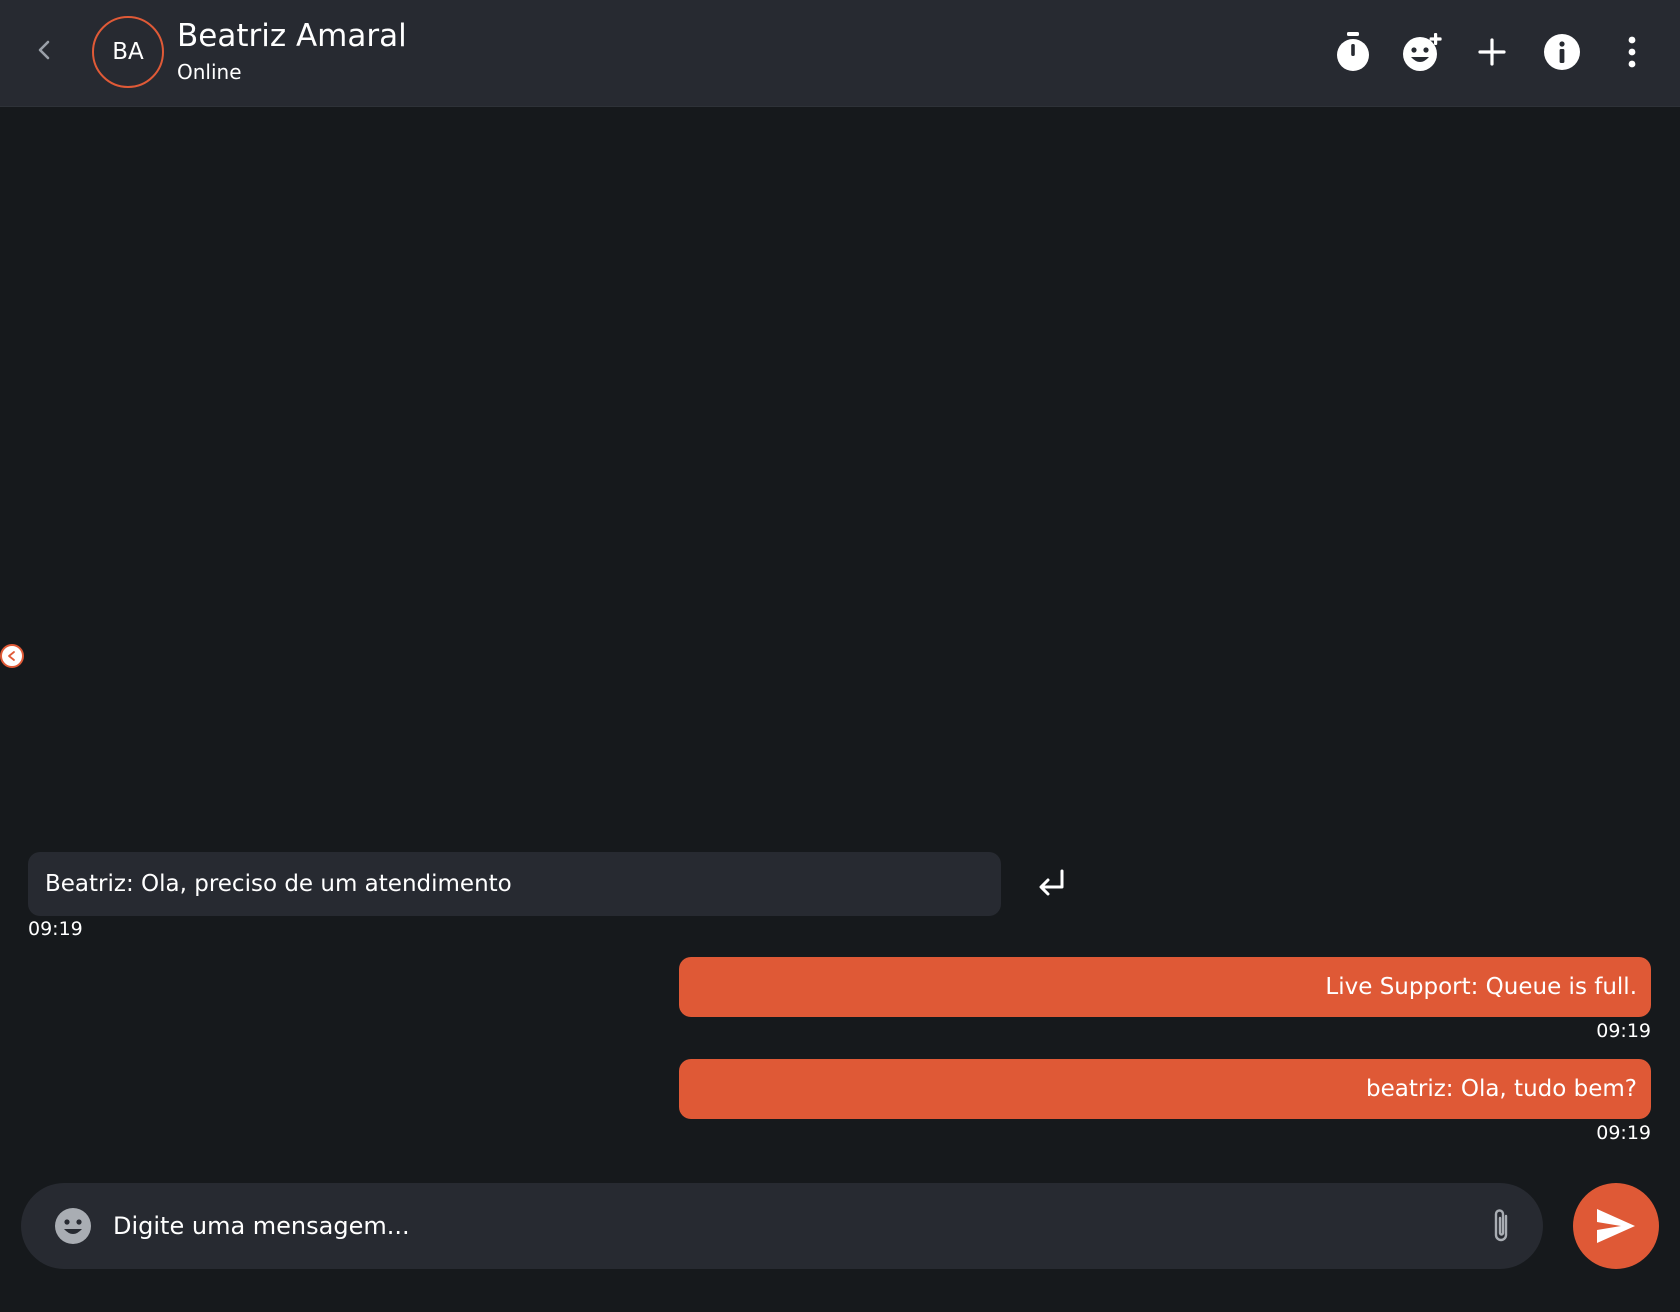  Describe the element at coordinates (292, 36) in the screenshot. I see `contact-name: Beatriz Amaral` at that location.